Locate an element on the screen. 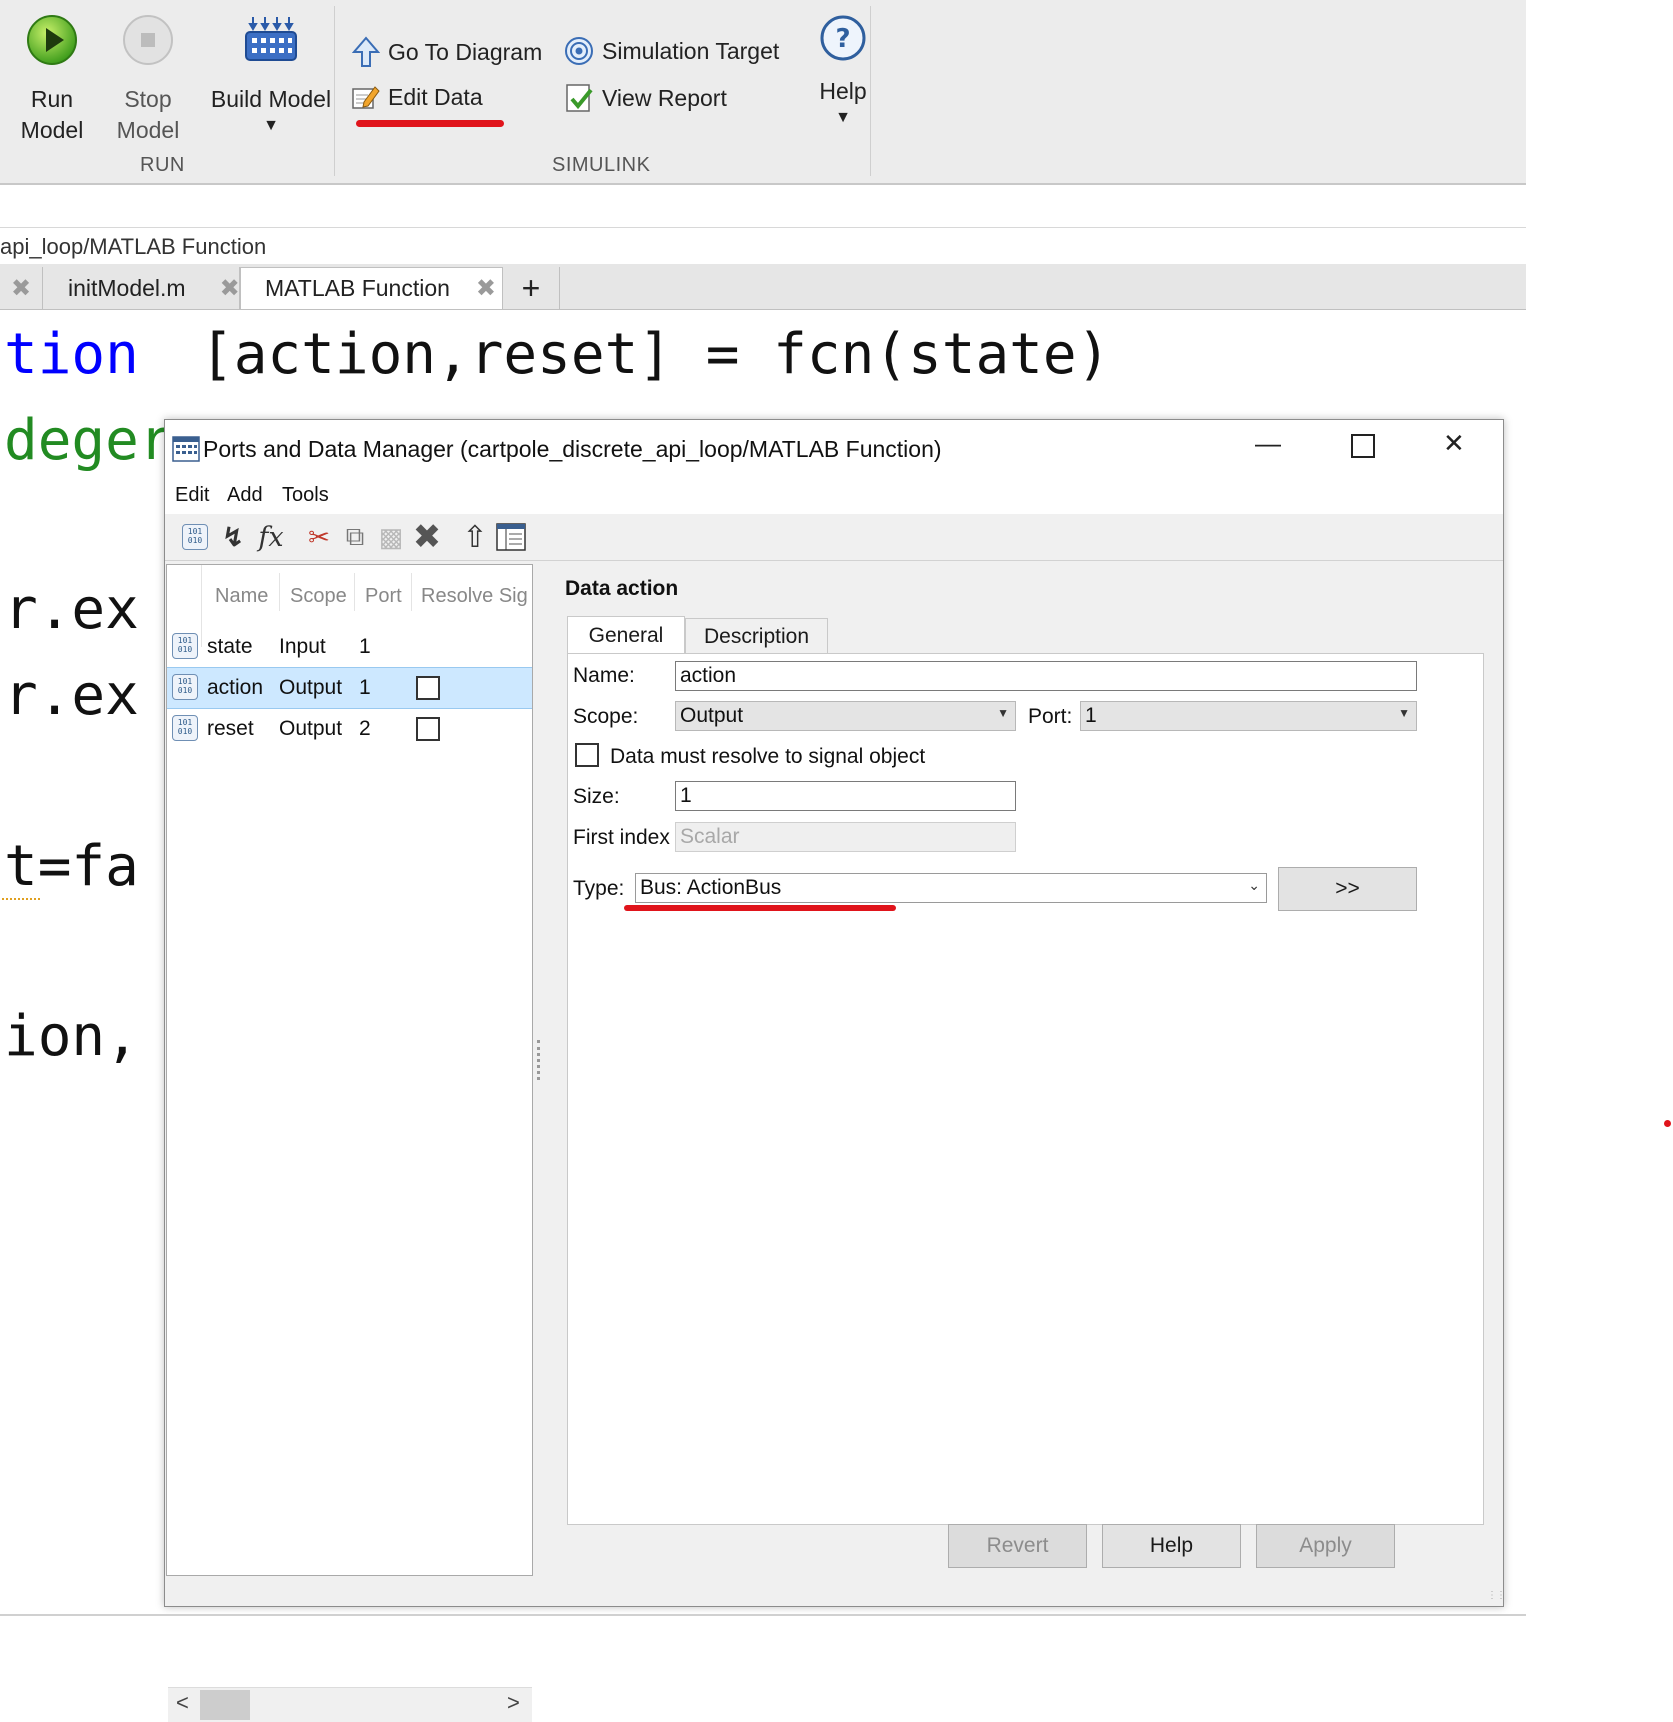 This screenshot has height=1722, width=1673. apply-button: Apply is located at coordinates (1325, 1546).